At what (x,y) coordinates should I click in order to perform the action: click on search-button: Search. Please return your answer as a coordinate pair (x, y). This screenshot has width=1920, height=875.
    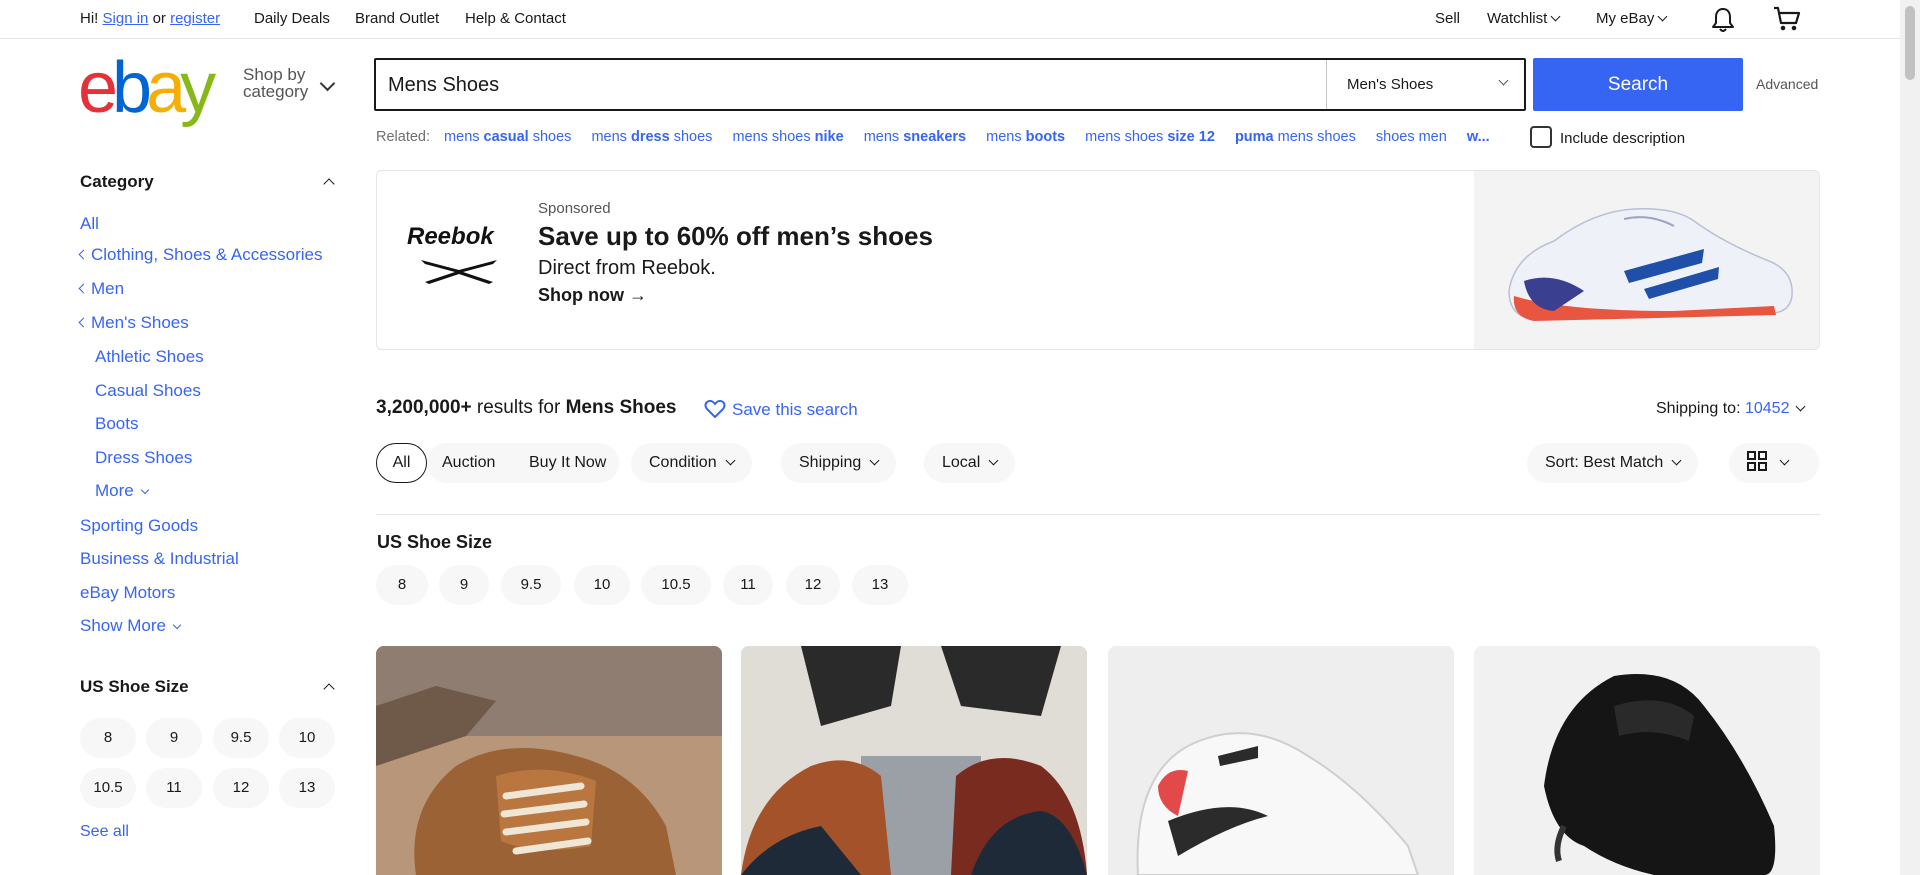
    Looking at the image, I should click on (1638, 84).